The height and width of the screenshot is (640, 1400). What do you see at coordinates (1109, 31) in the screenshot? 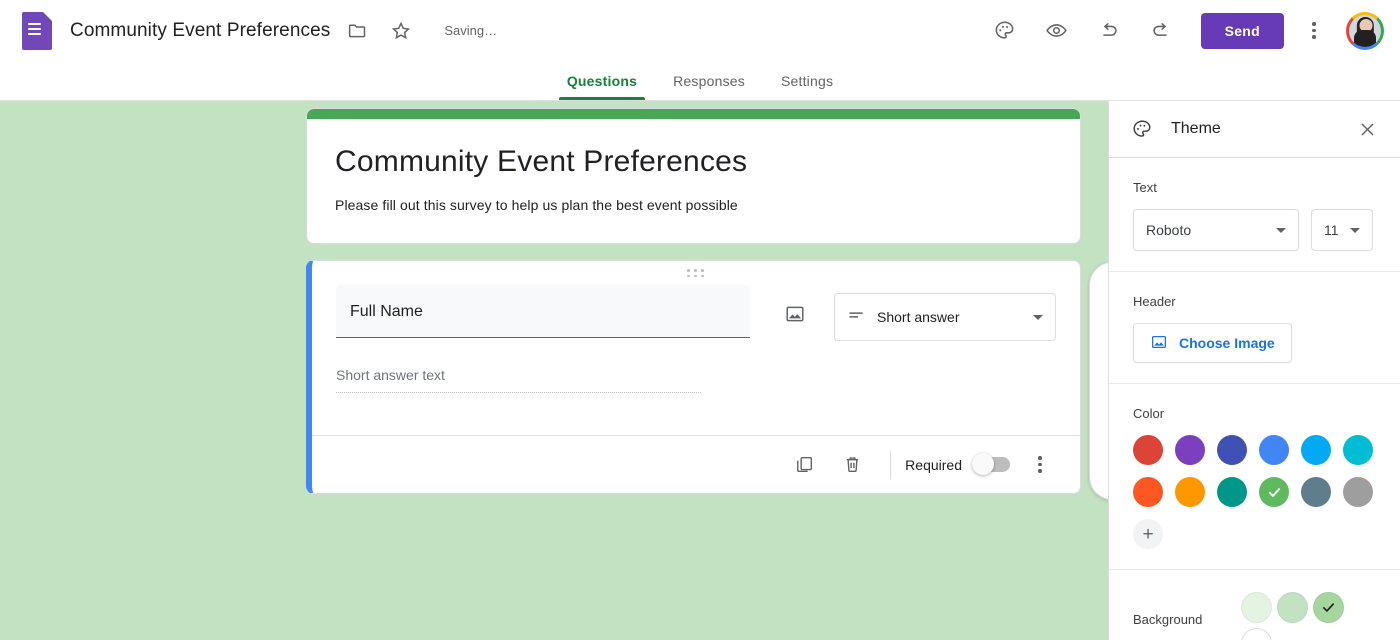
I see `undo-icon` at bounding box center [1109, 31].